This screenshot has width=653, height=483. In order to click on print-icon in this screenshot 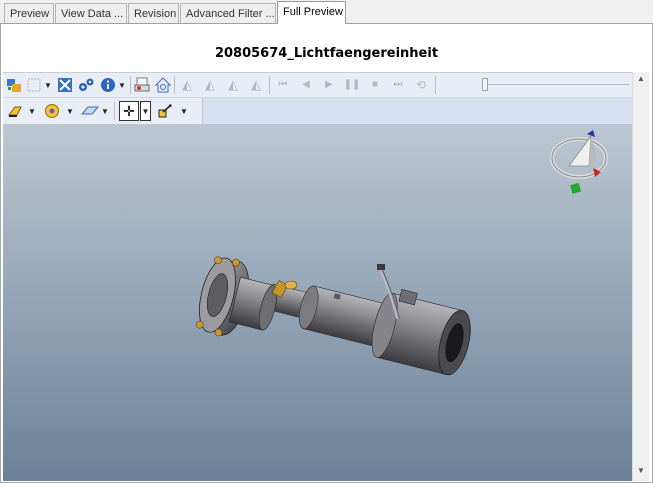, I will do `click(142, 85)`.